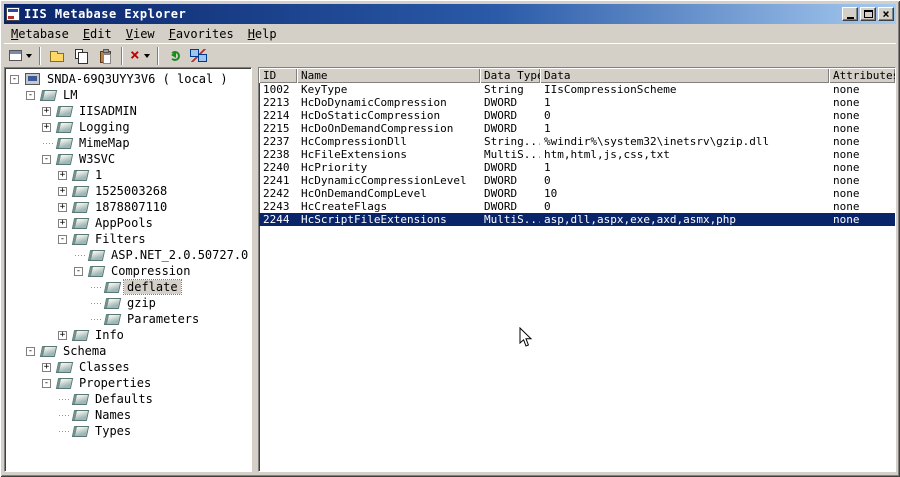 The height and width of the screenshot is (477, 900). What do you see at coordinates (850, 14) in the screenshot?
I see `minimize-button` at bounding box center [850, 14].